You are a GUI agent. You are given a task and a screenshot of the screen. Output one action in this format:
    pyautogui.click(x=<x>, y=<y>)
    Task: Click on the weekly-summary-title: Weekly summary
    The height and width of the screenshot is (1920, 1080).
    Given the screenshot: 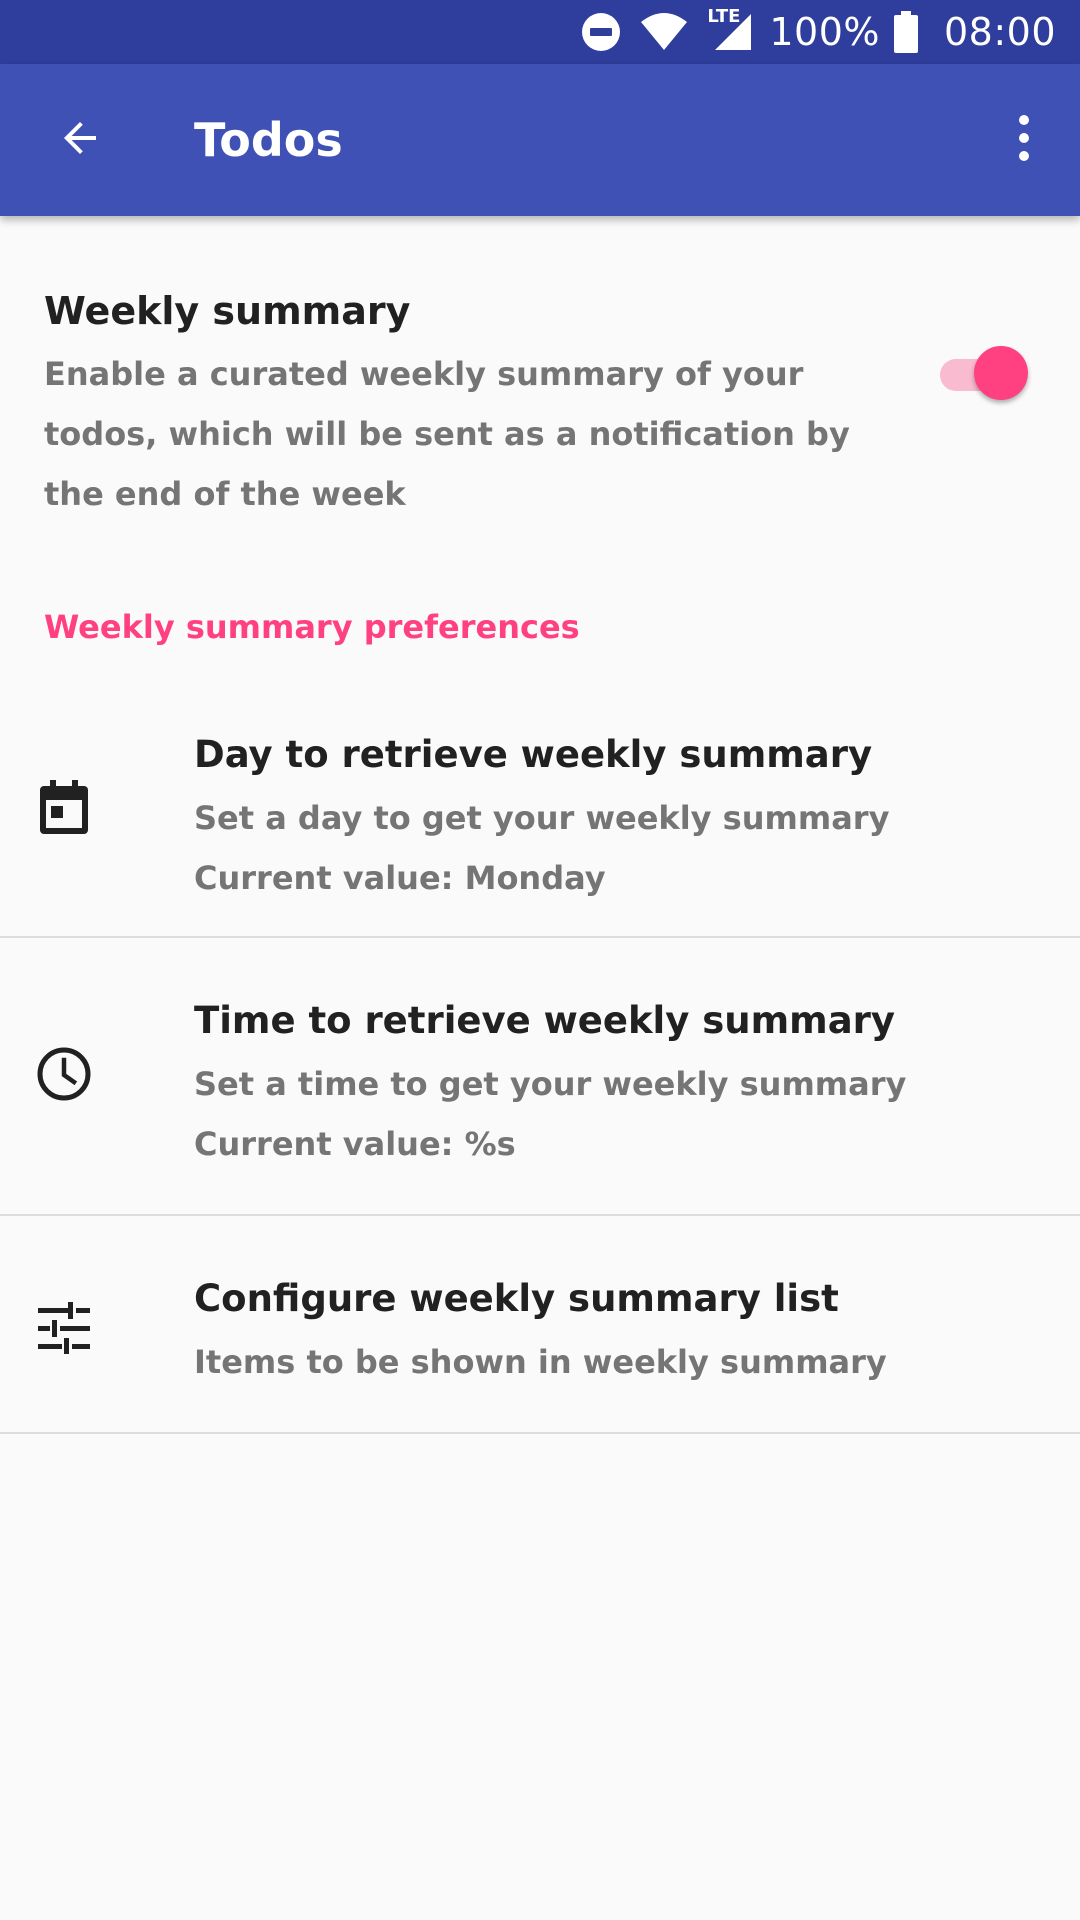 What is the action you would take?
    pyautogui.click(x=227, y=311)
    